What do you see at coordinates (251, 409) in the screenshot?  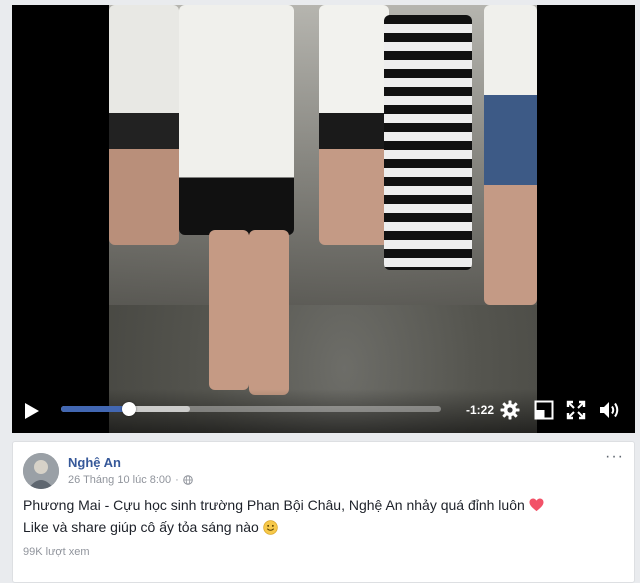 I see `progress-track` at bounding box center [251, 409].